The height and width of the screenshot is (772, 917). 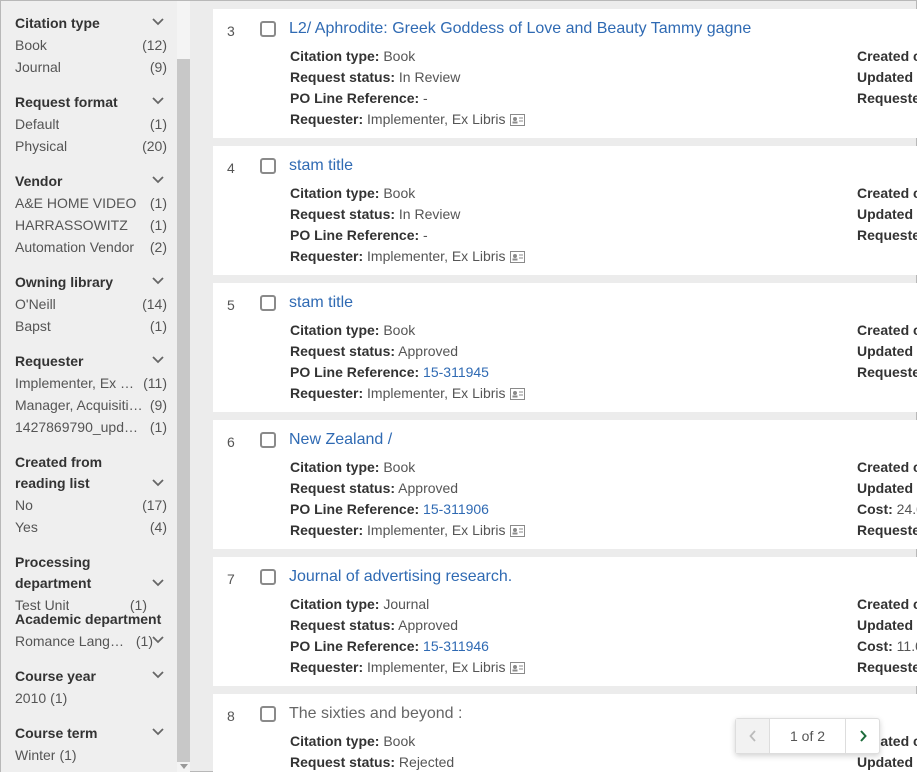 I want to click on result-meta: Created c Updated c Requeste, so click(x=887, y=214).